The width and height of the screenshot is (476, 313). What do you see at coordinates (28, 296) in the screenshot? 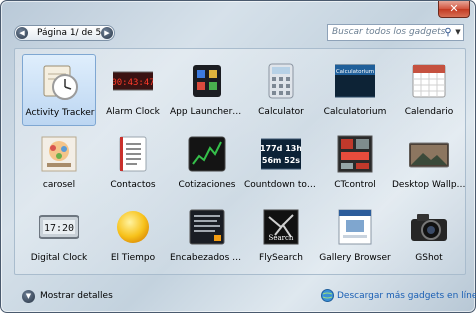
I see `show-details-toggle: ▼` at bounding box center [28, 296].